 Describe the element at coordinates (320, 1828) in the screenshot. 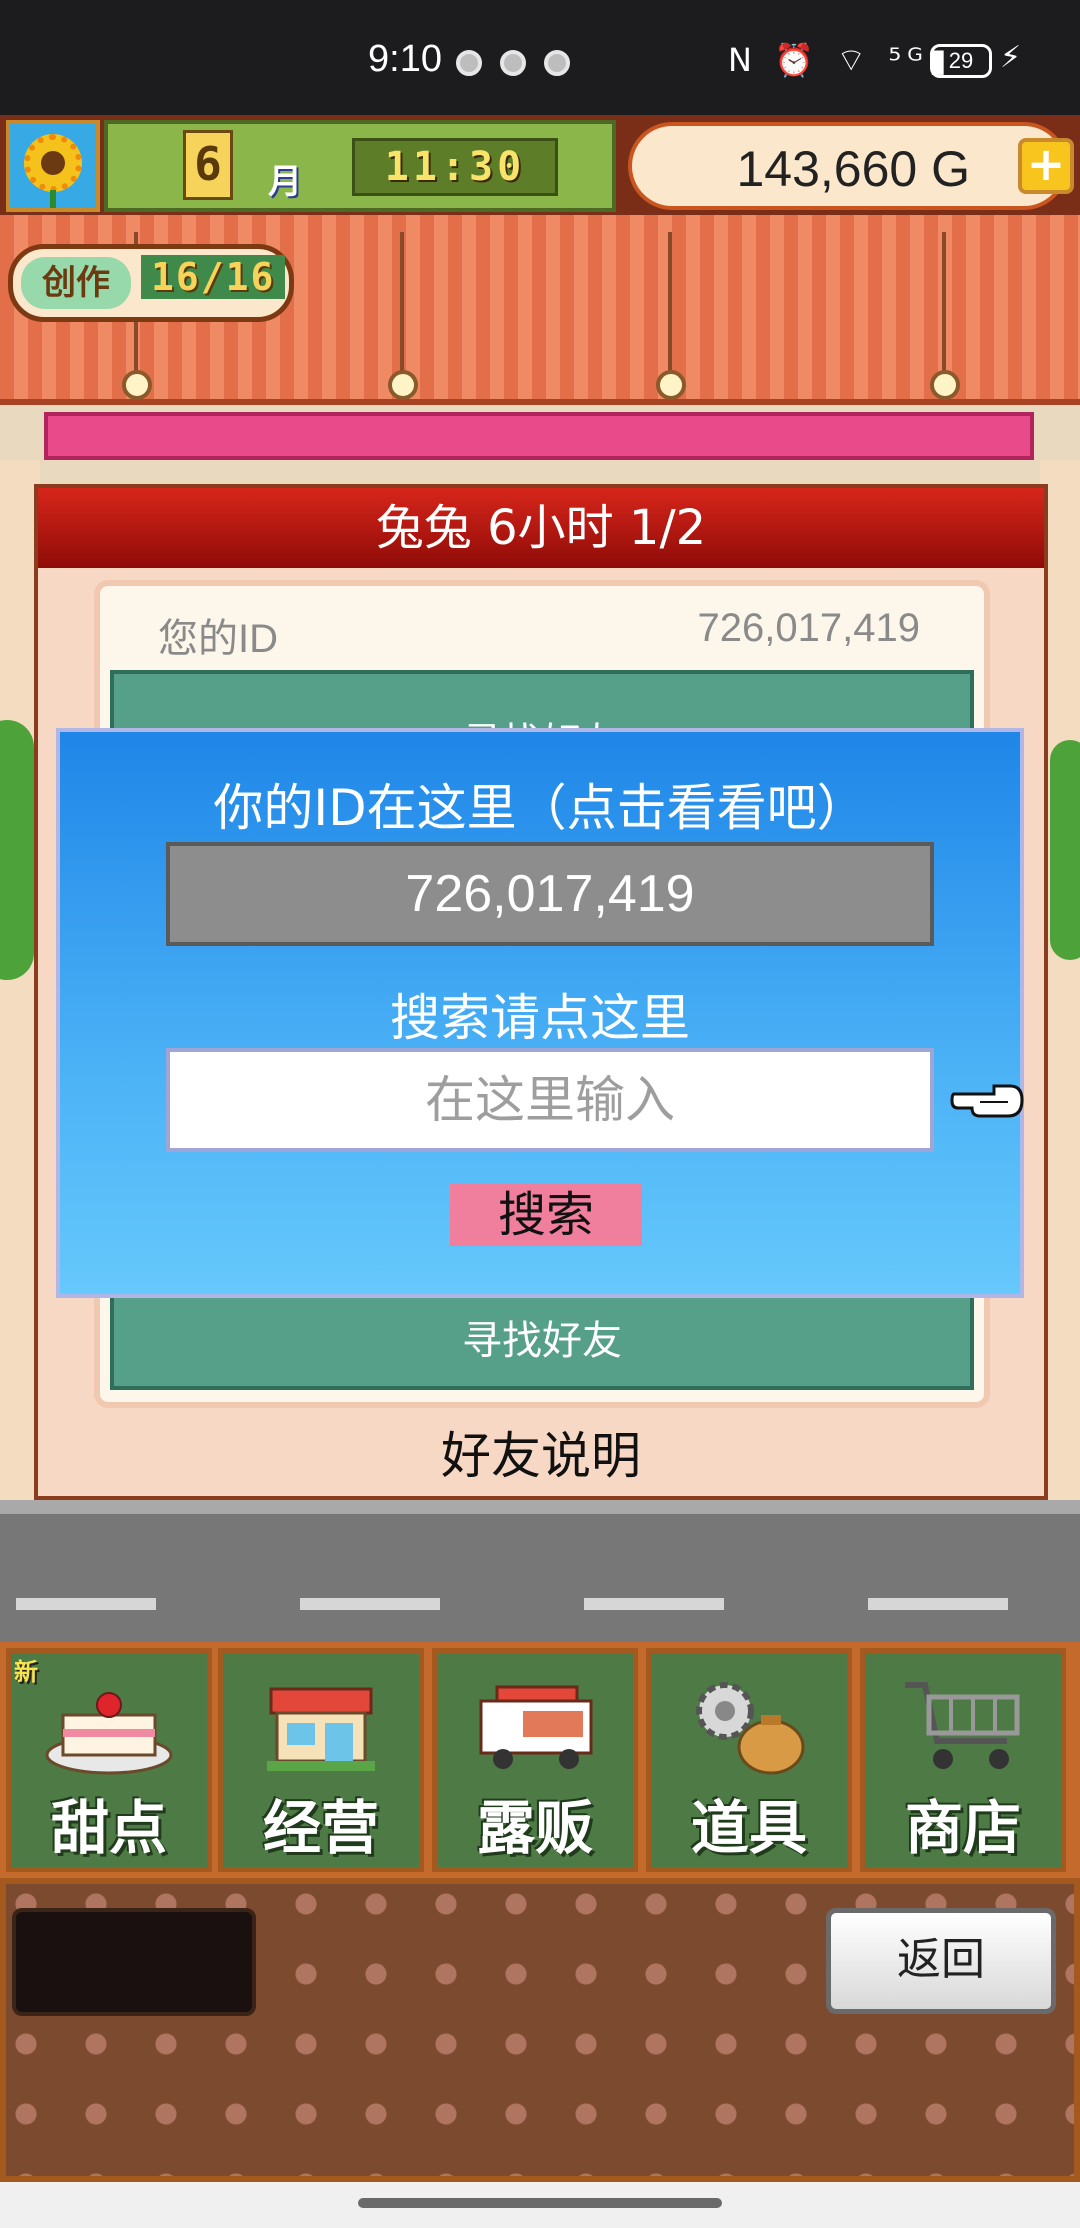

I see `menu-item-label: 经营` at that location.